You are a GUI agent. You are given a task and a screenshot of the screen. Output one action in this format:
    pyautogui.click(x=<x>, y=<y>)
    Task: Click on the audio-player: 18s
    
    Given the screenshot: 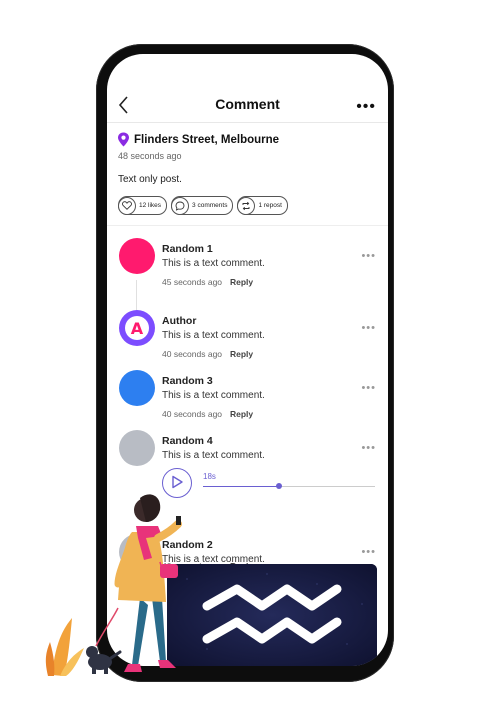 What is the action you would take?
    pyautogui.click(x=269, y=484)
    